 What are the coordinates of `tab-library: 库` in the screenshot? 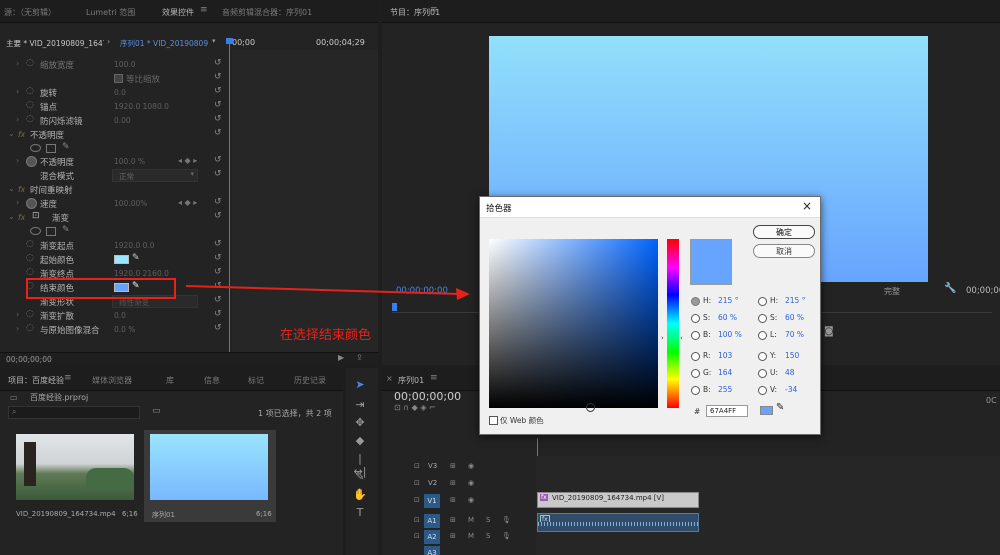 It's located at (170, 380).